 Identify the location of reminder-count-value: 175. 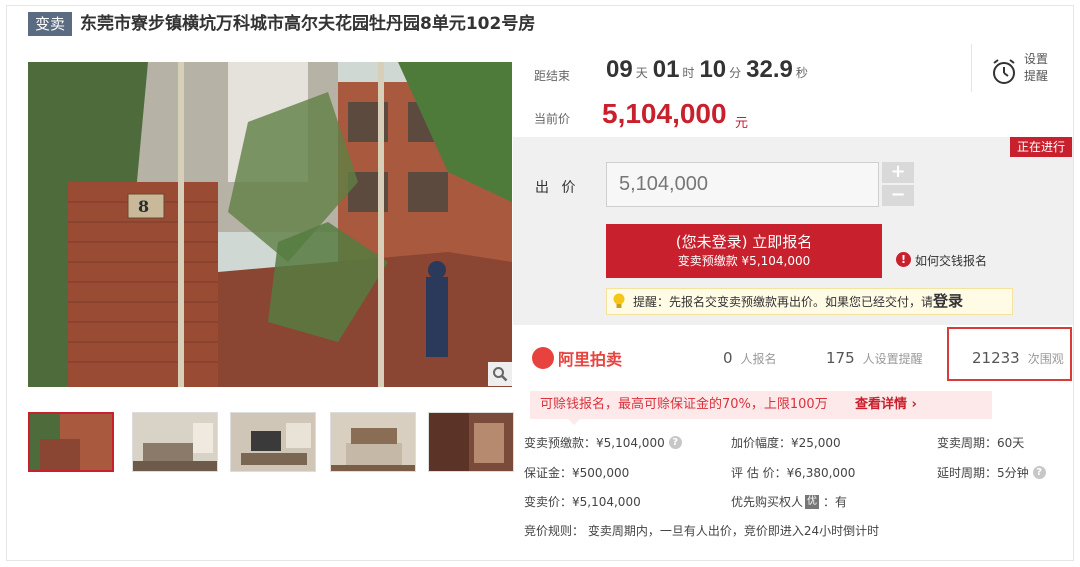
(840, 358).